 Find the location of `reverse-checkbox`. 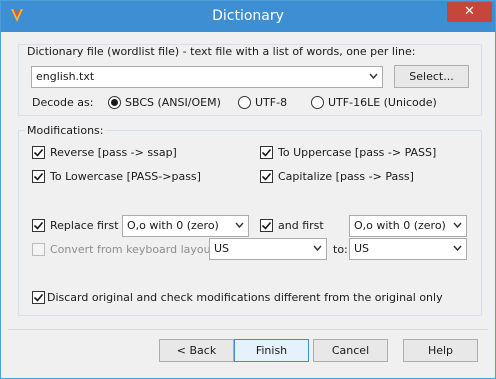

reverse-checkbox is located at coordinates (38, 152).